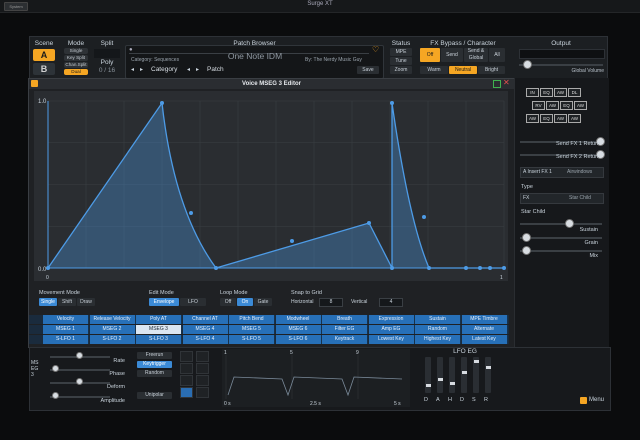  Describe the element at coordinates (186, 380) in the screenshot. I see `lfo-shape-4-icon` at that location.